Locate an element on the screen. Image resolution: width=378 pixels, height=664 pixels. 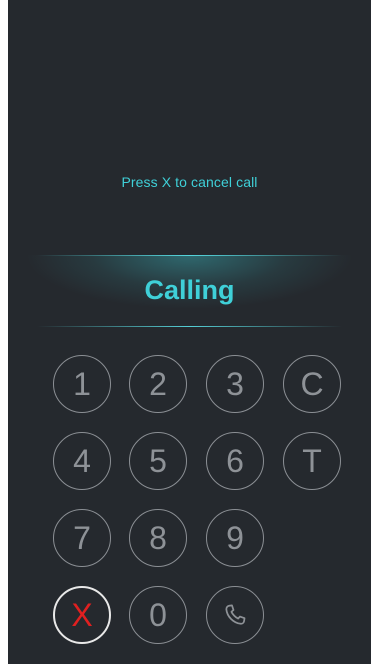
key-5-button: 5 is located at coordinates (158, 461).